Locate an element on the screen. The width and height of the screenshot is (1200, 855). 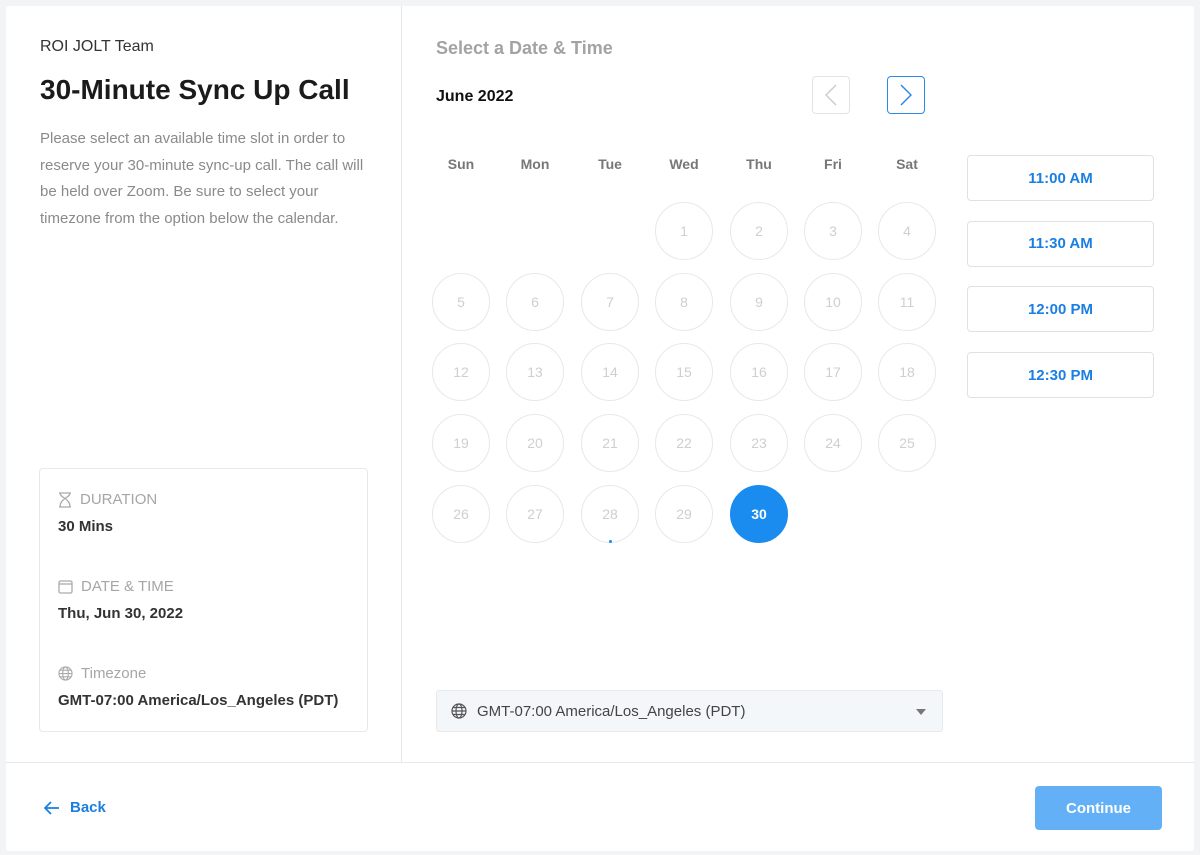
team-name: ROI JOLT Team is located at coordinates (97, 46).